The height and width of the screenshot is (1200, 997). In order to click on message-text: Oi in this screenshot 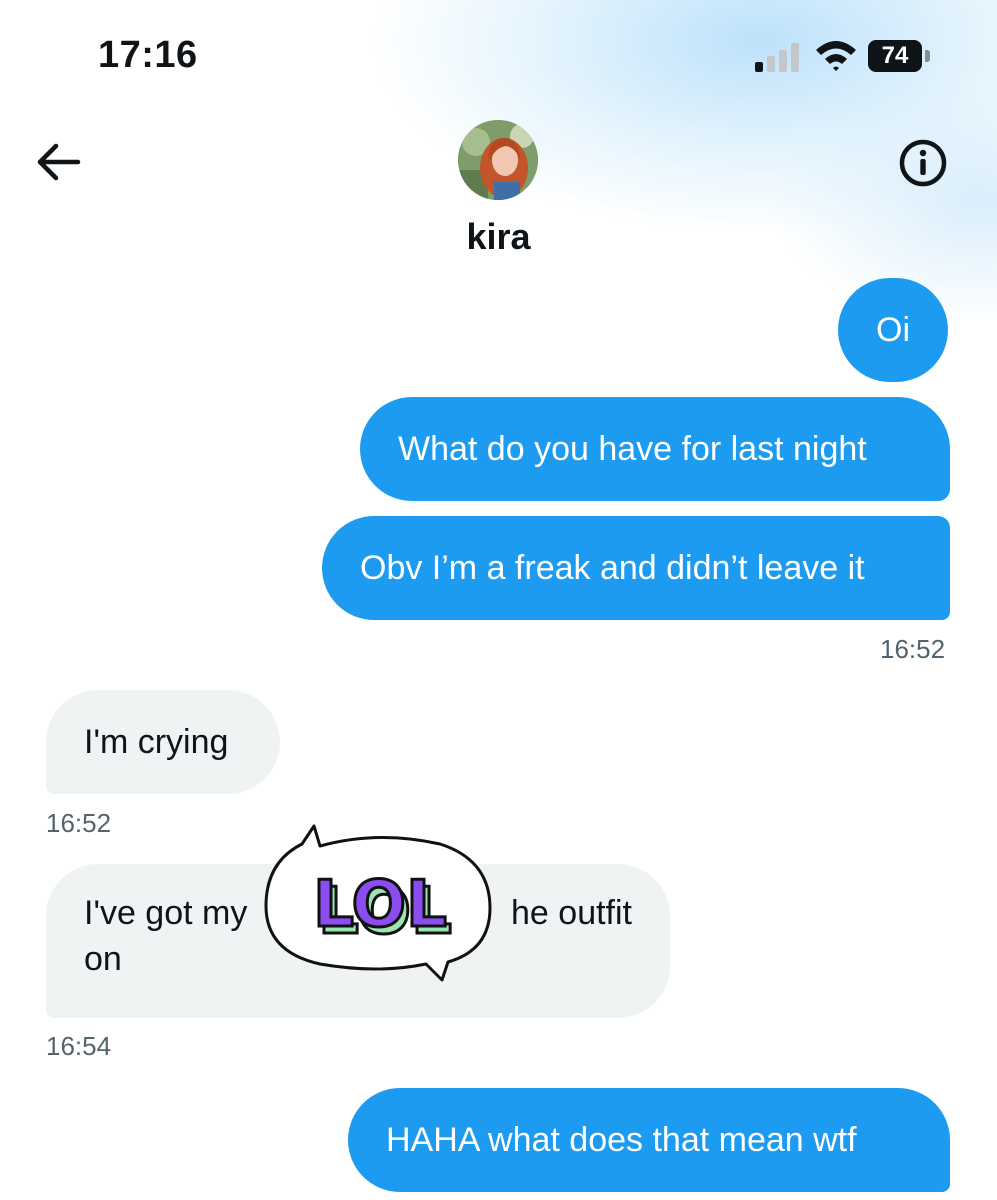, I will do `click(893, 330)`.